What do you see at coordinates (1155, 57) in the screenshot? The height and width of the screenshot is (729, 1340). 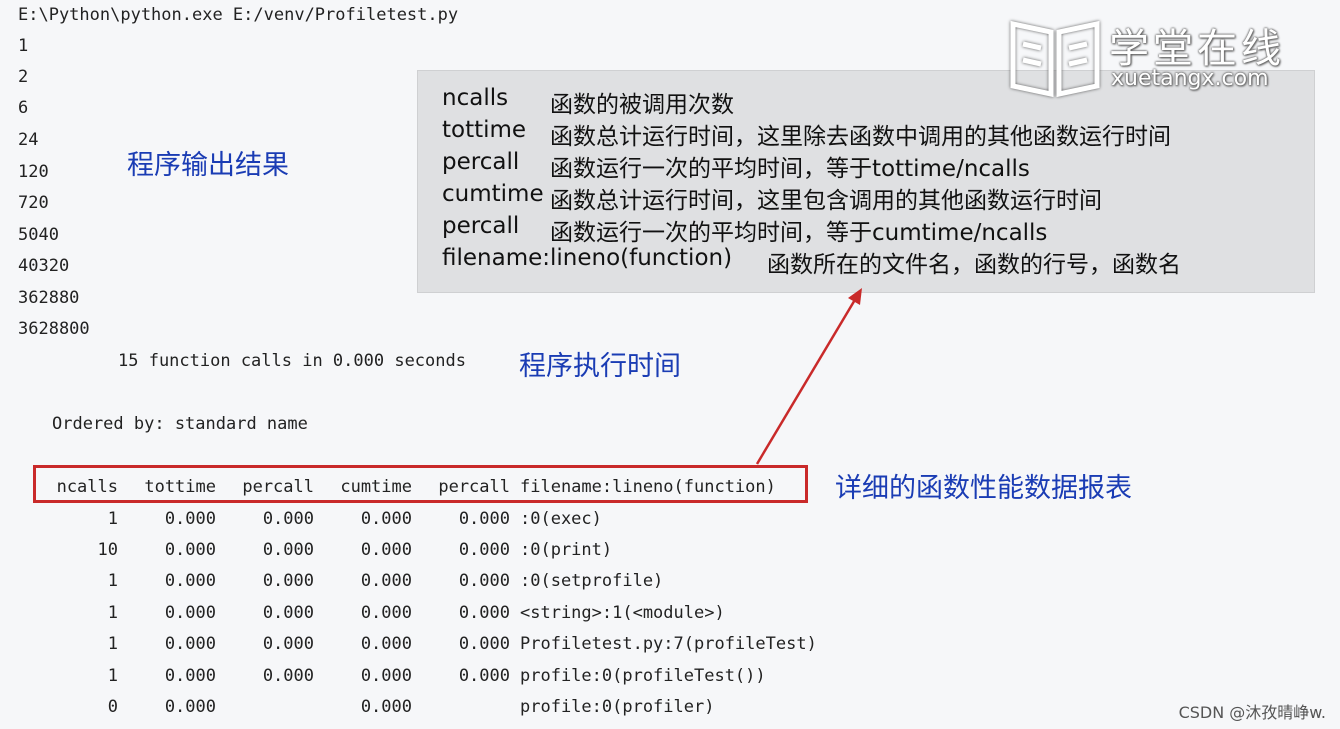 I see `xuetangx-logo: 学堂在线 xuetangx.com` at bounding box center [1155, 57].